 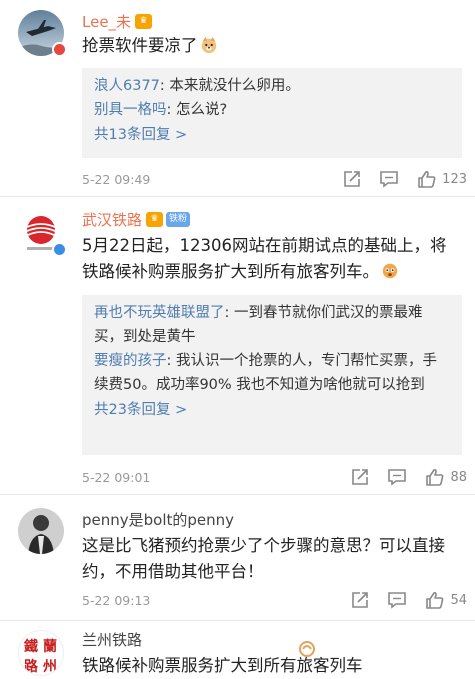 What do you see at coordinates (222, 665) in the screenshot?
I see `comment-text: 铁路候补购票服务扩大到所有旅客列车` at bounding box center [222, 665].